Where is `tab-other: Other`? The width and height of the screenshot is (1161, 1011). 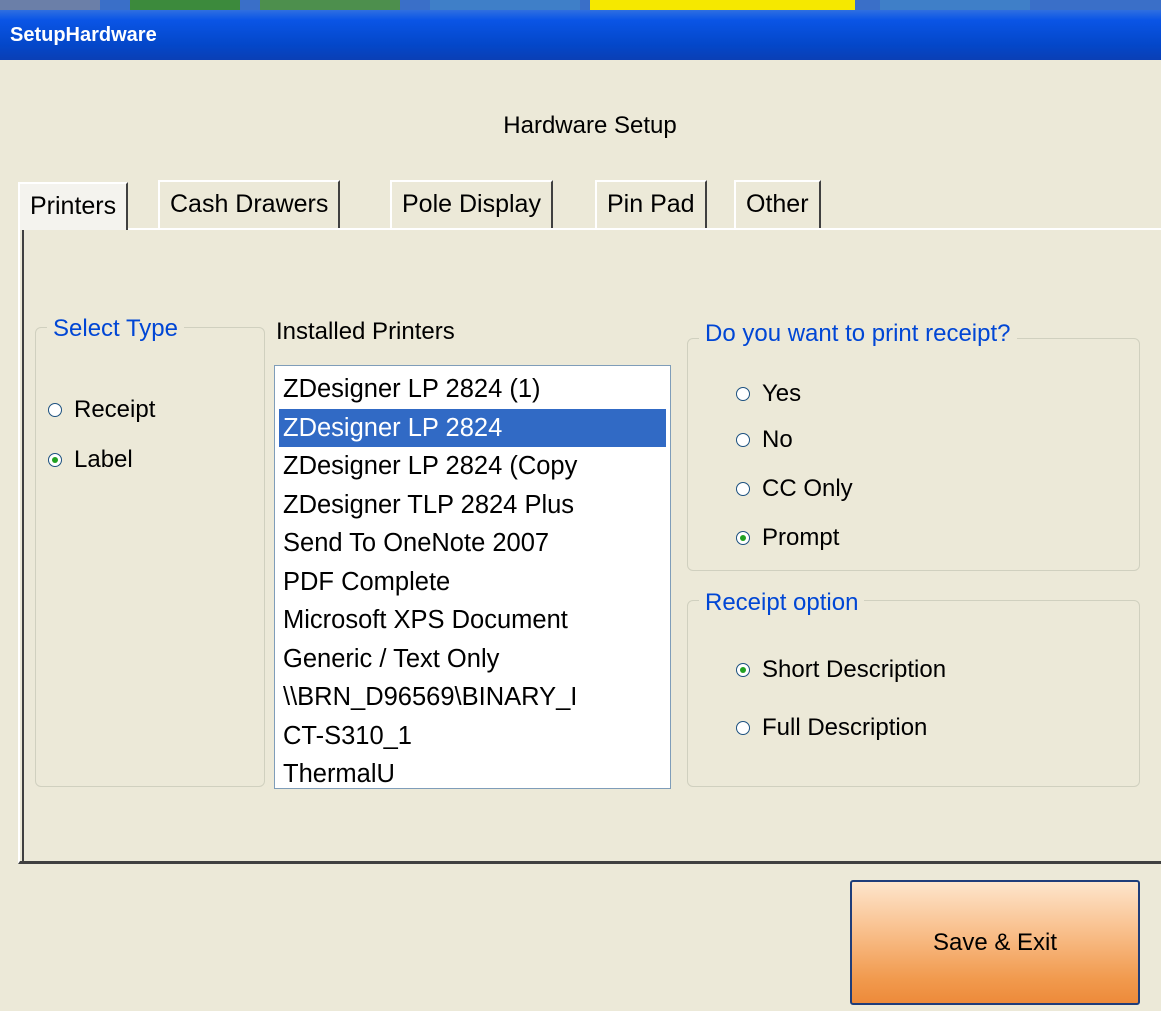
tab-other: Other is located at coordinates (777, 204).